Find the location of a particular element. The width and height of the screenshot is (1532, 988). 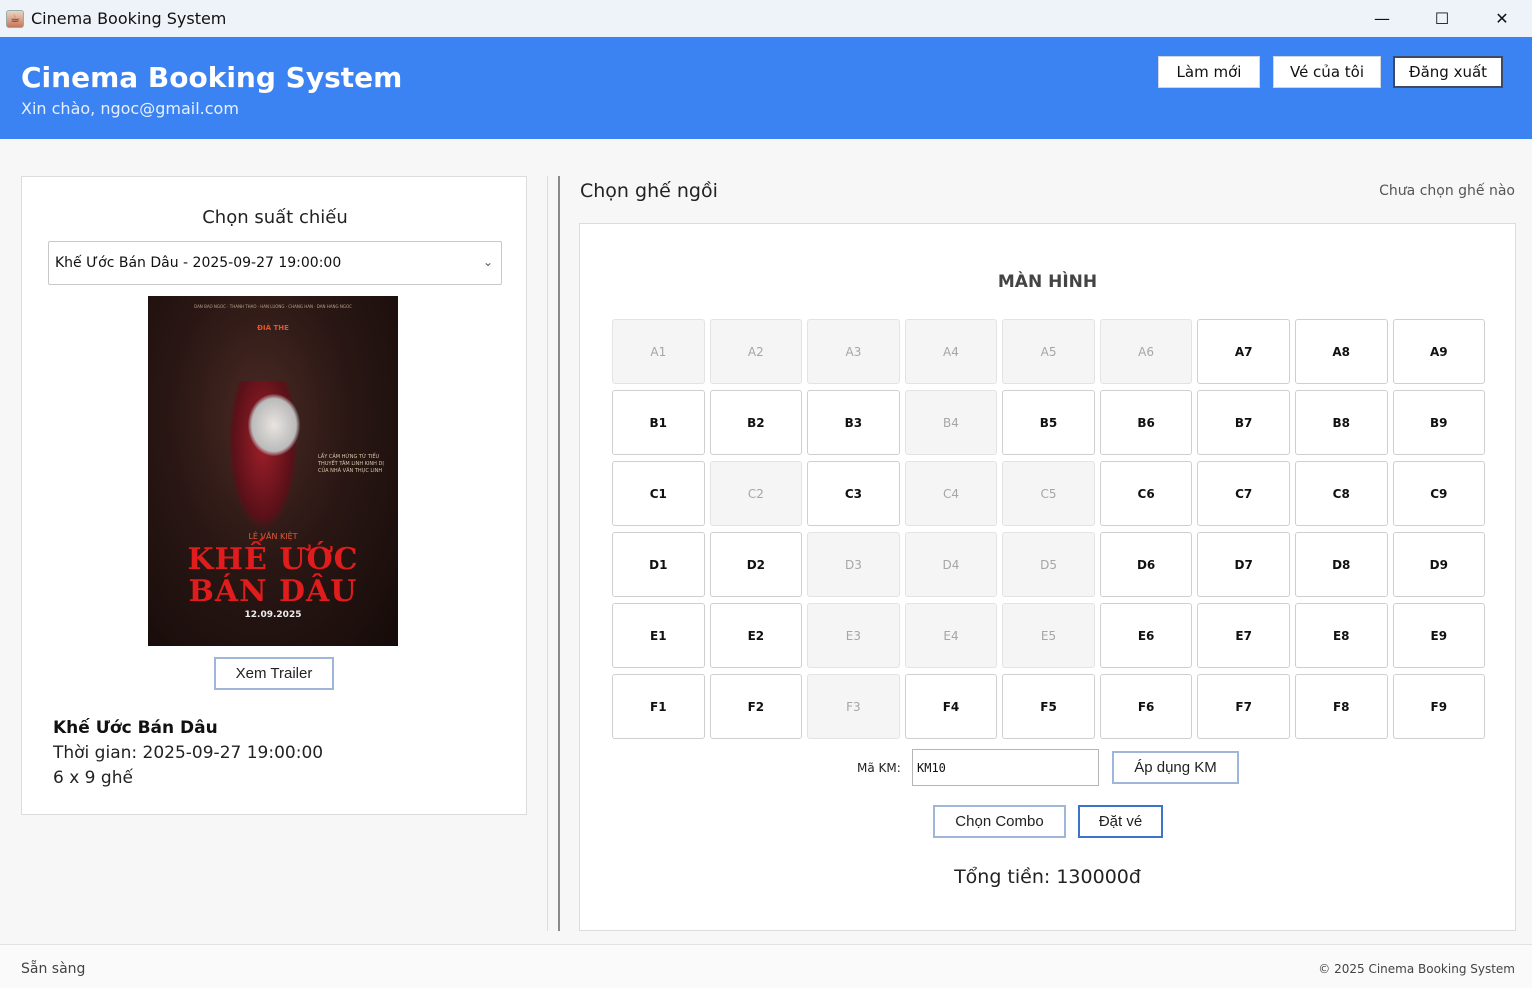

maximize-icon: ☐ is located at coordinates (1442, 18).